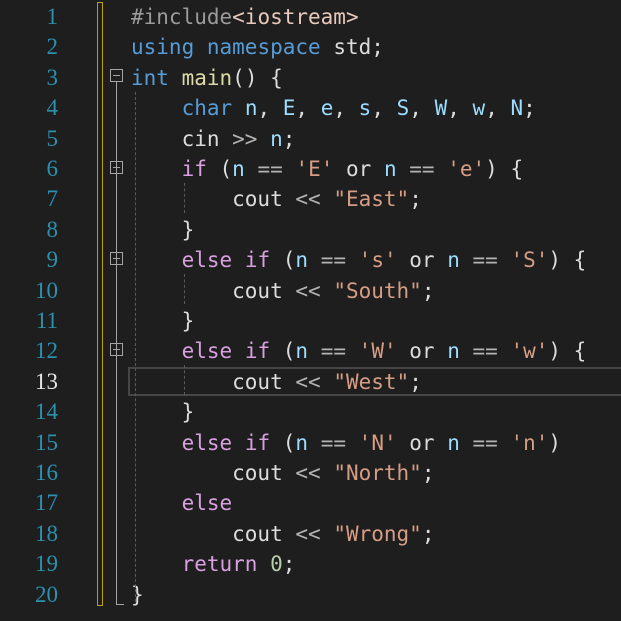  Describe the element at coordinates (517, 108) in the screenshot. I see `code-token: N` at that location.